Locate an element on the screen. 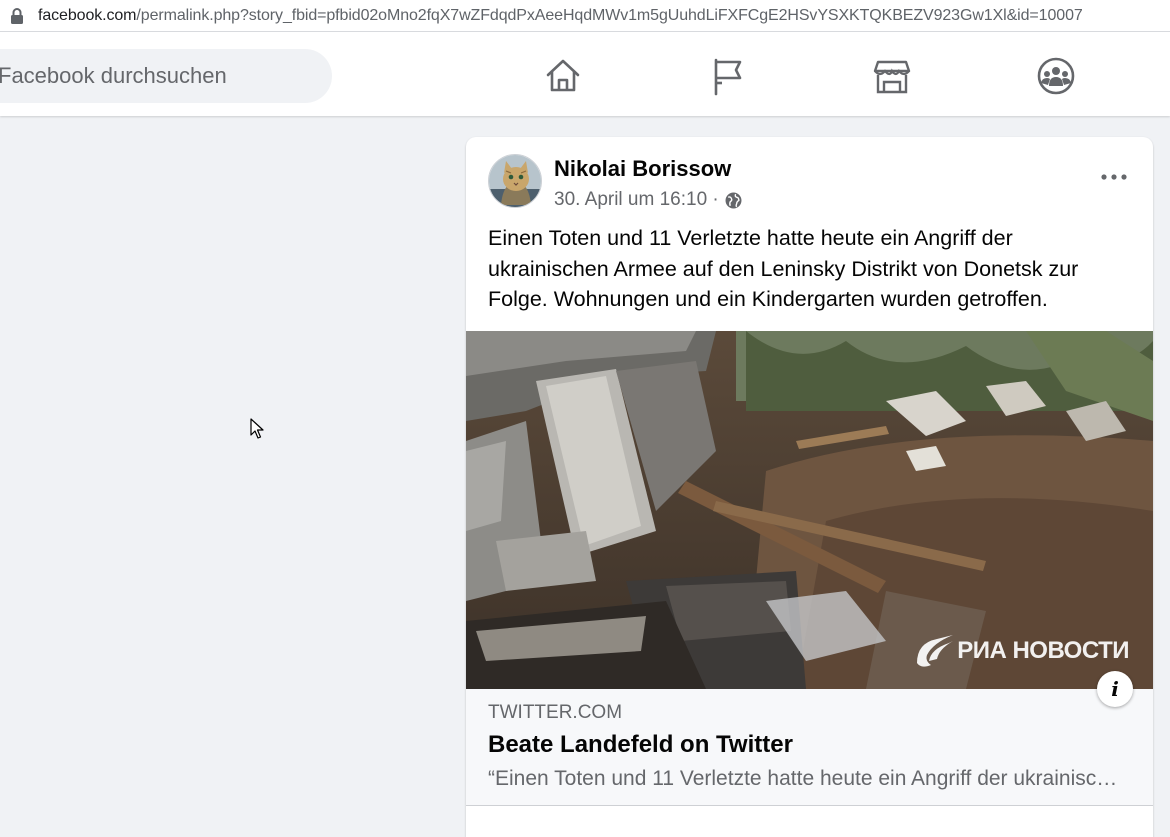 The image size is (1170, 837). pages-flag-icon is located at coordinates (728, 76).